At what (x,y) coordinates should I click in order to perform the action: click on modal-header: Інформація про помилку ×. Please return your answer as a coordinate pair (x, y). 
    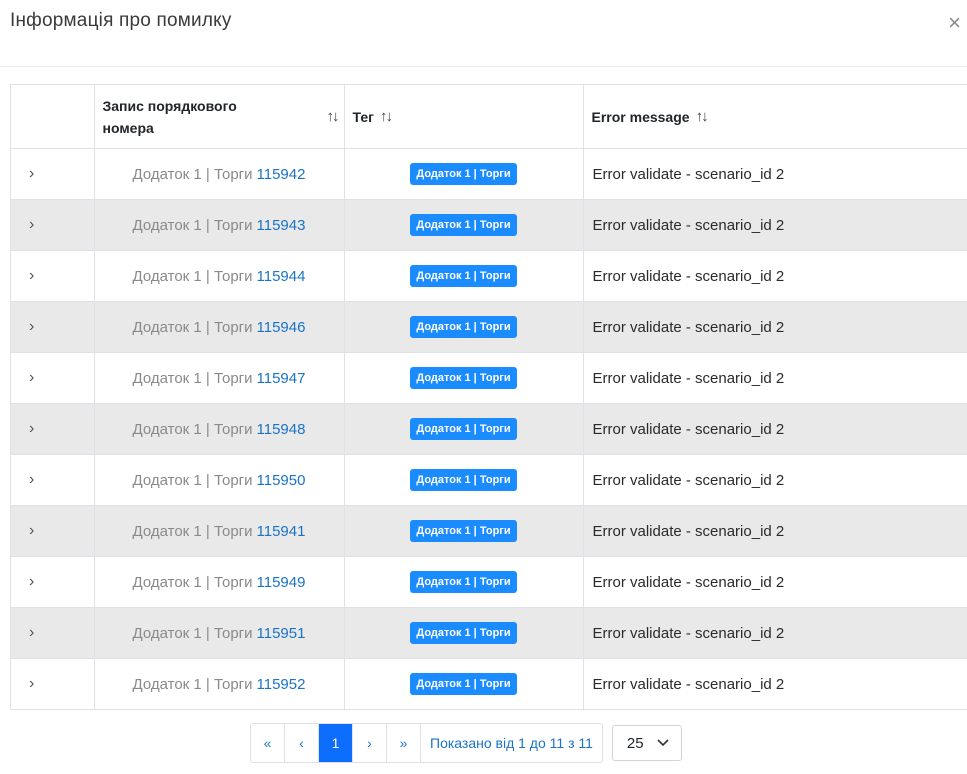
    Looking at the image, I should click on (483, 33).